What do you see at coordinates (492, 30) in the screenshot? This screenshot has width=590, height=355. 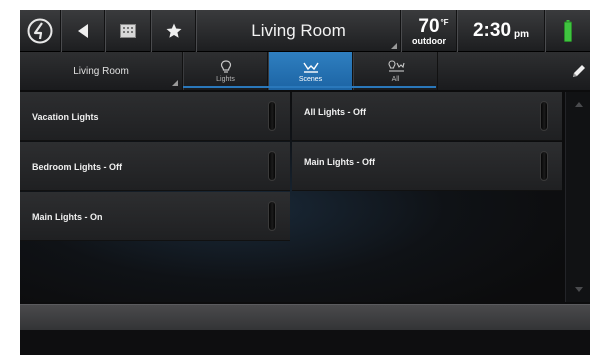 I see `clock-time: 2:30` at bounding box center [492, 30].